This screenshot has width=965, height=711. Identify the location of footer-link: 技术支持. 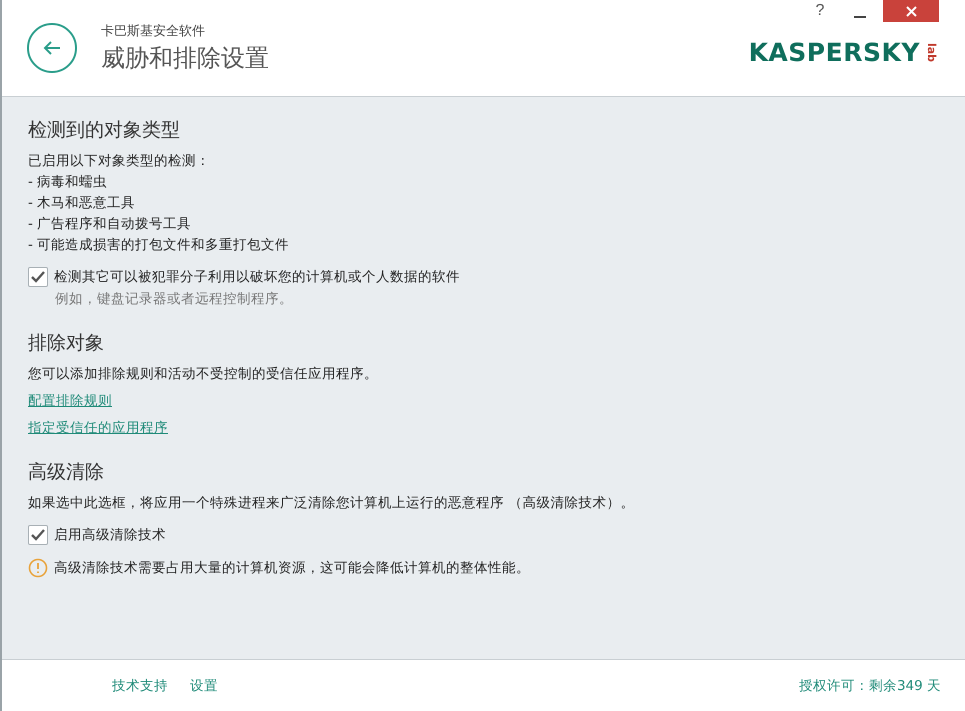
(140, 685).